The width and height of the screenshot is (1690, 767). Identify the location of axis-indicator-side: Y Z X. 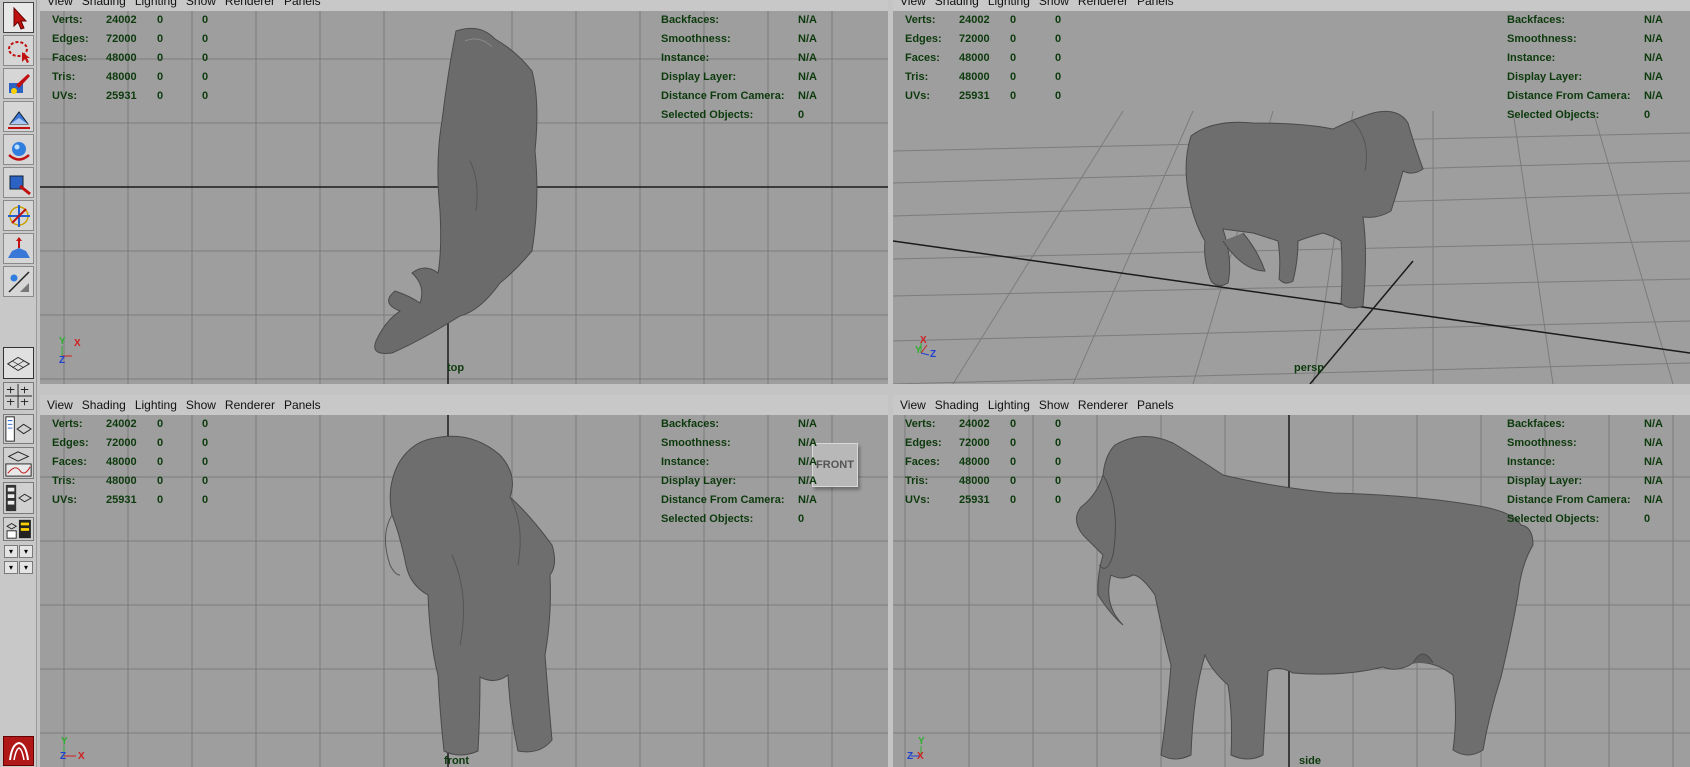
(927, 751).